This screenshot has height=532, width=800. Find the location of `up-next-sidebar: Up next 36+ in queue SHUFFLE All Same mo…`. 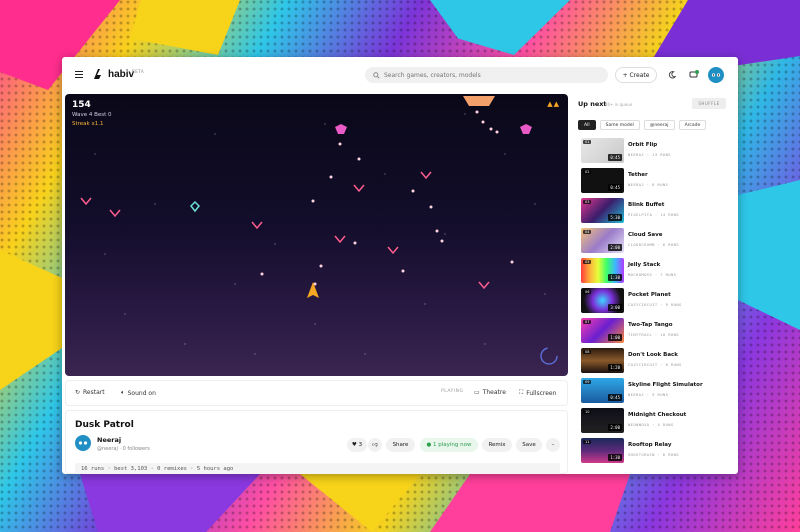

up-next-sidebar: Up next 36+ in queue SHUFFLE All Same mo… is located at coordinates (652, 284).